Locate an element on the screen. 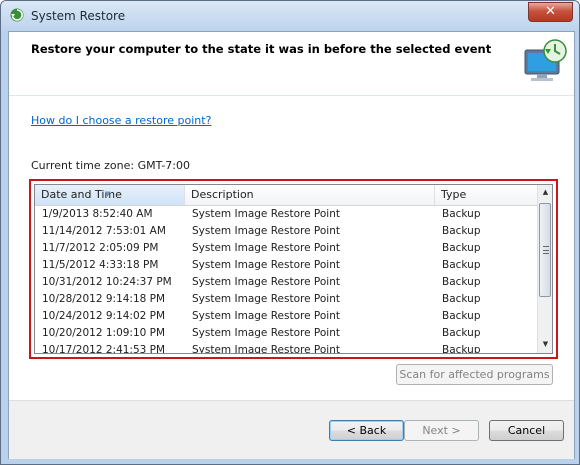  scan-affected-programs-button: Scan for affected programs is located at coordinates (474, 374).